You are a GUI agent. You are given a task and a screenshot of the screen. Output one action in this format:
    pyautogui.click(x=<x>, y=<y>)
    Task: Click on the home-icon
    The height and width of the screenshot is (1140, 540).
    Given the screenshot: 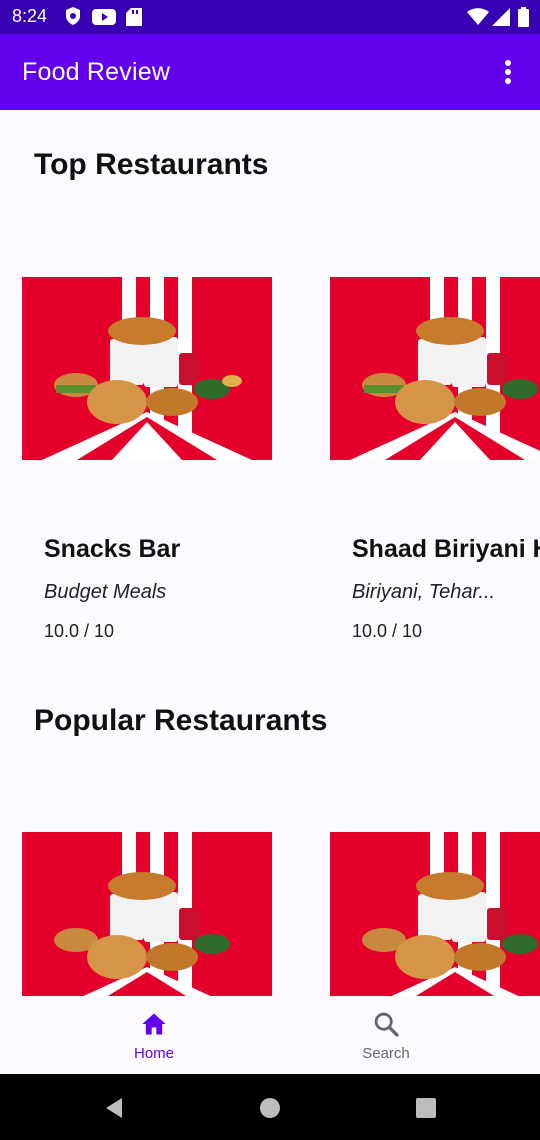 What is the action you would take?
    pyautogui.click(x=154, y=1024)
    